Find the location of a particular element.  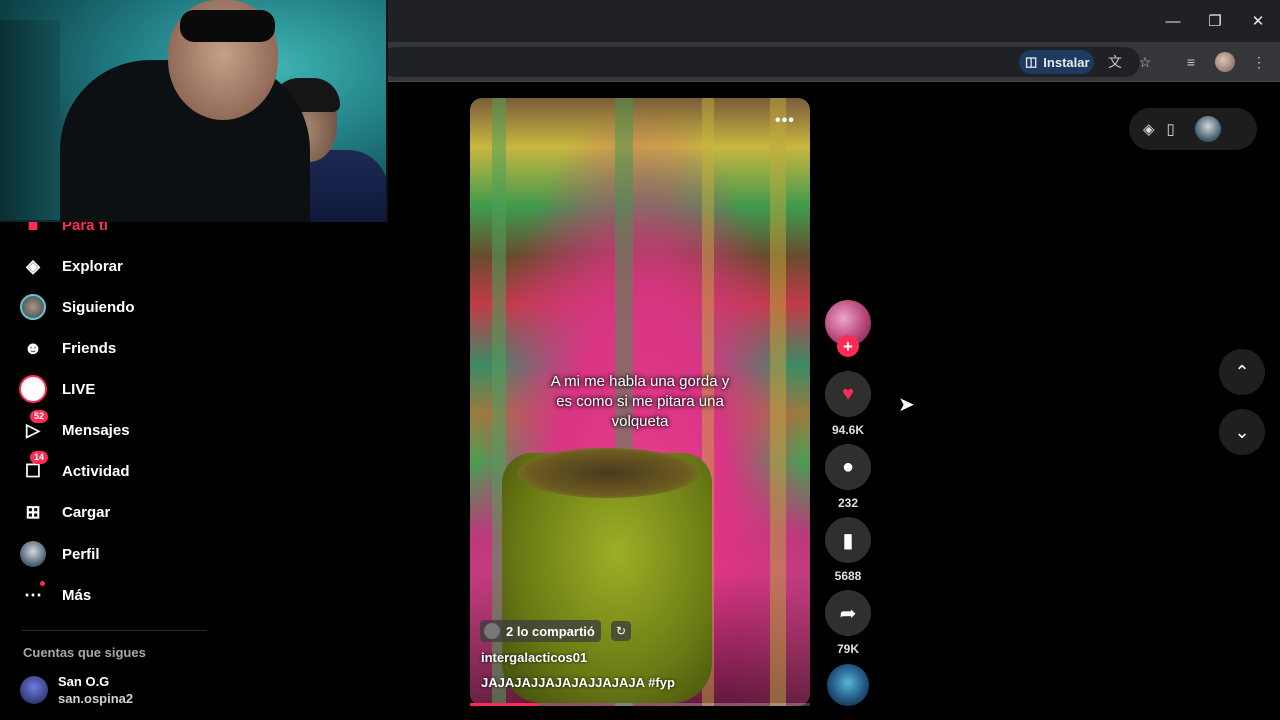

sidebar-item-actividad: ☐ 14 Actividad is located at coordinates (74, 468).